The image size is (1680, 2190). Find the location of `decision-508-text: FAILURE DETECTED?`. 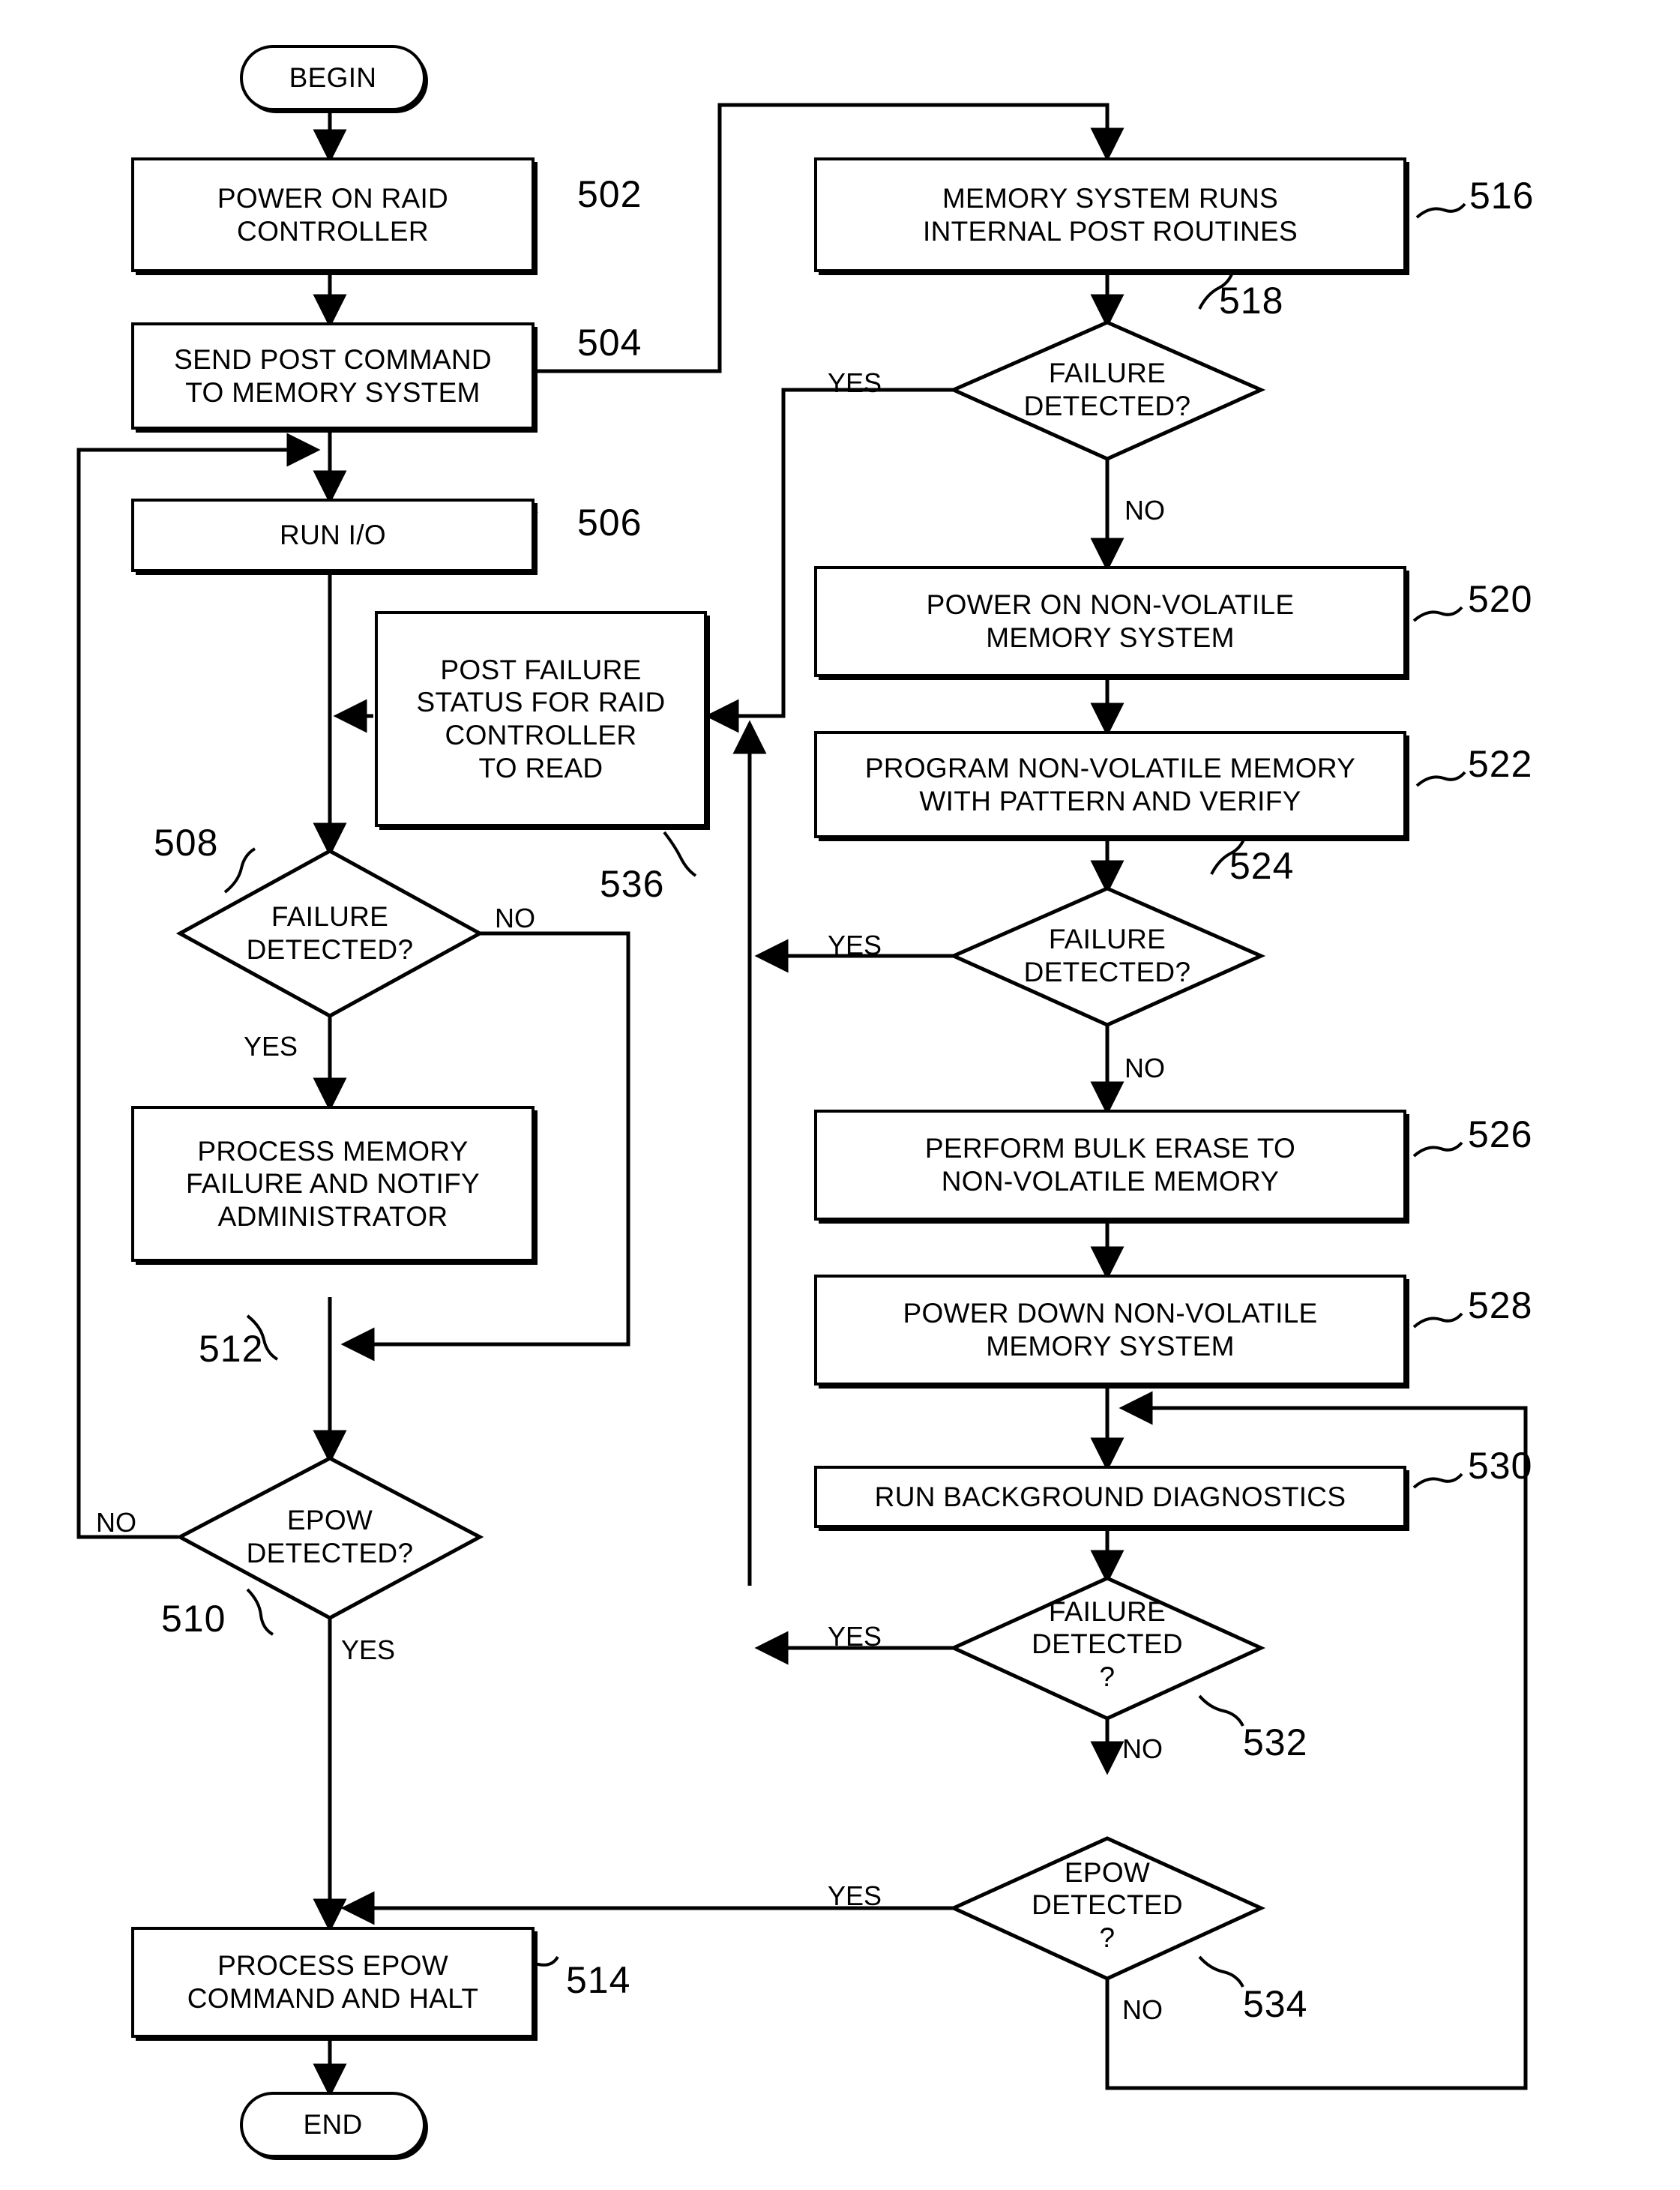

decision-508-text: FAILURE DETECTED? is located at coordinates (329, 934).